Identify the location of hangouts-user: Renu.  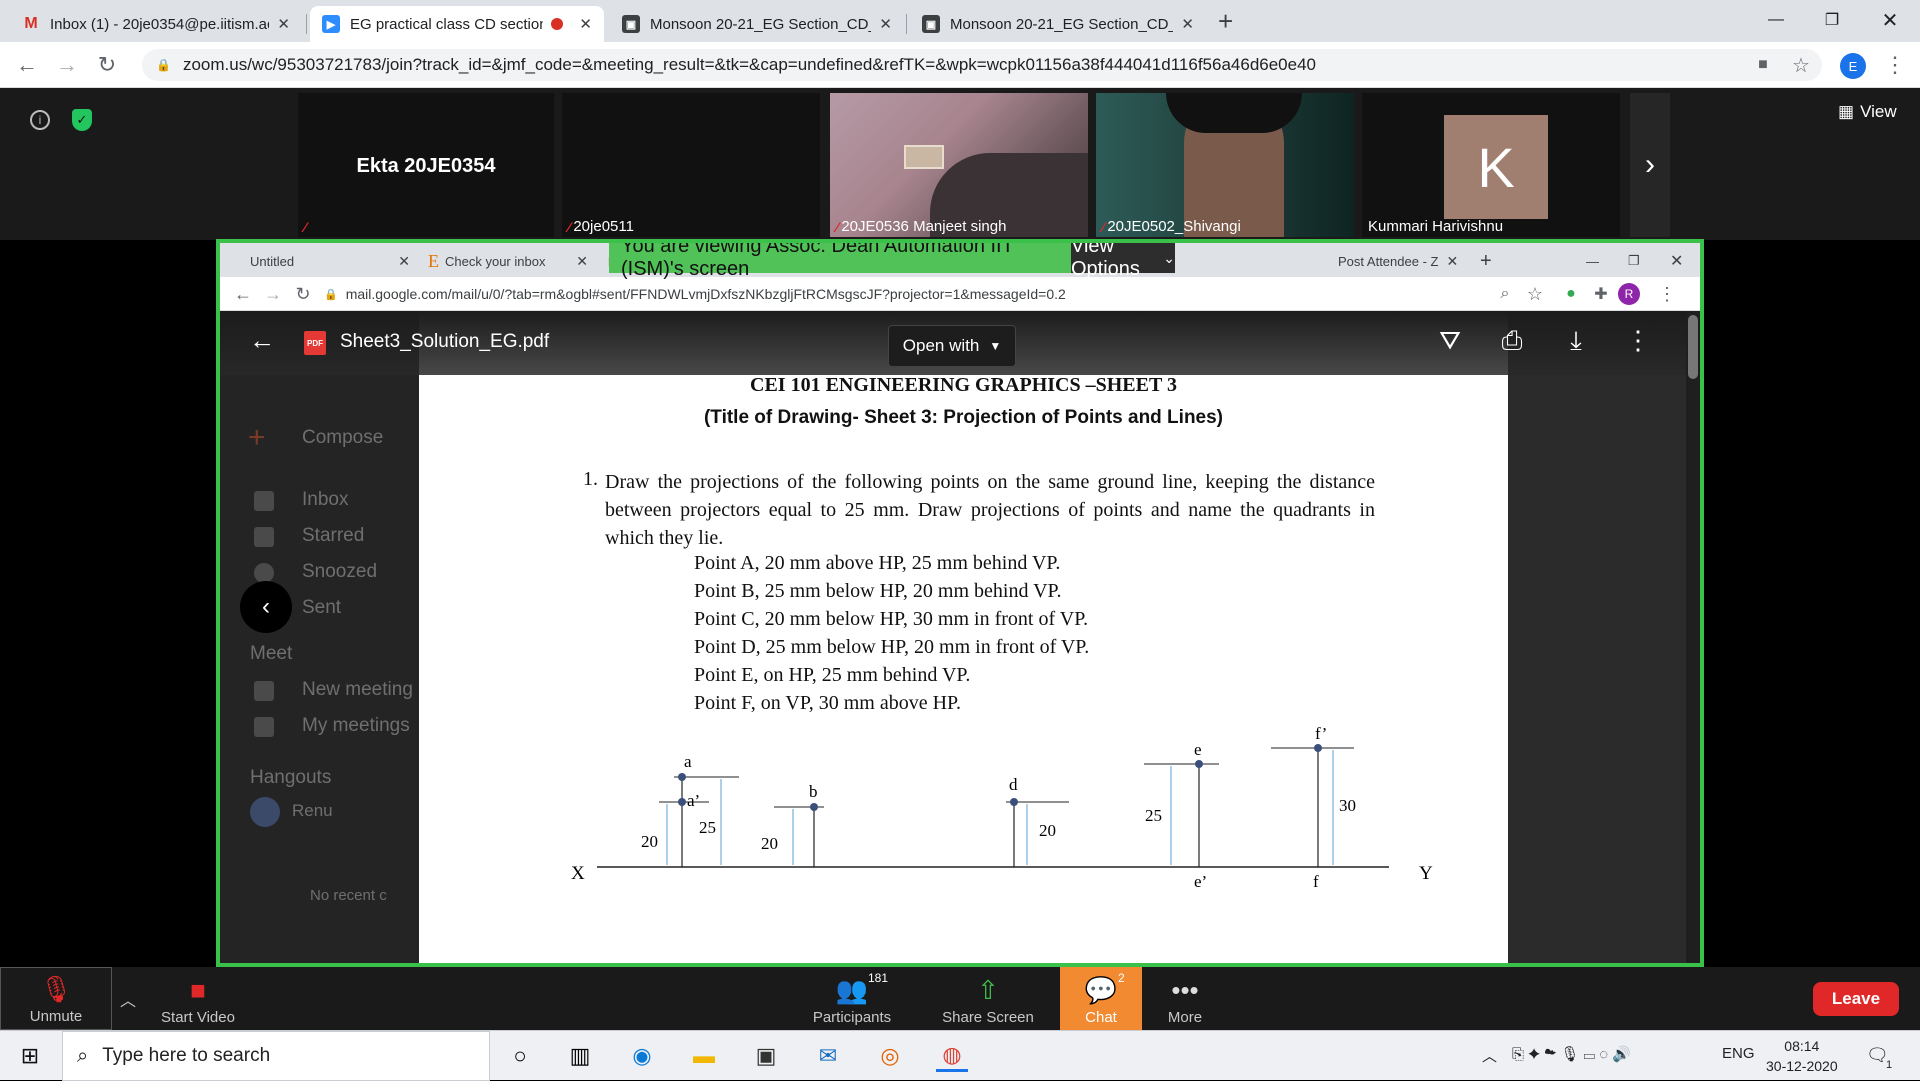
(312, 811).